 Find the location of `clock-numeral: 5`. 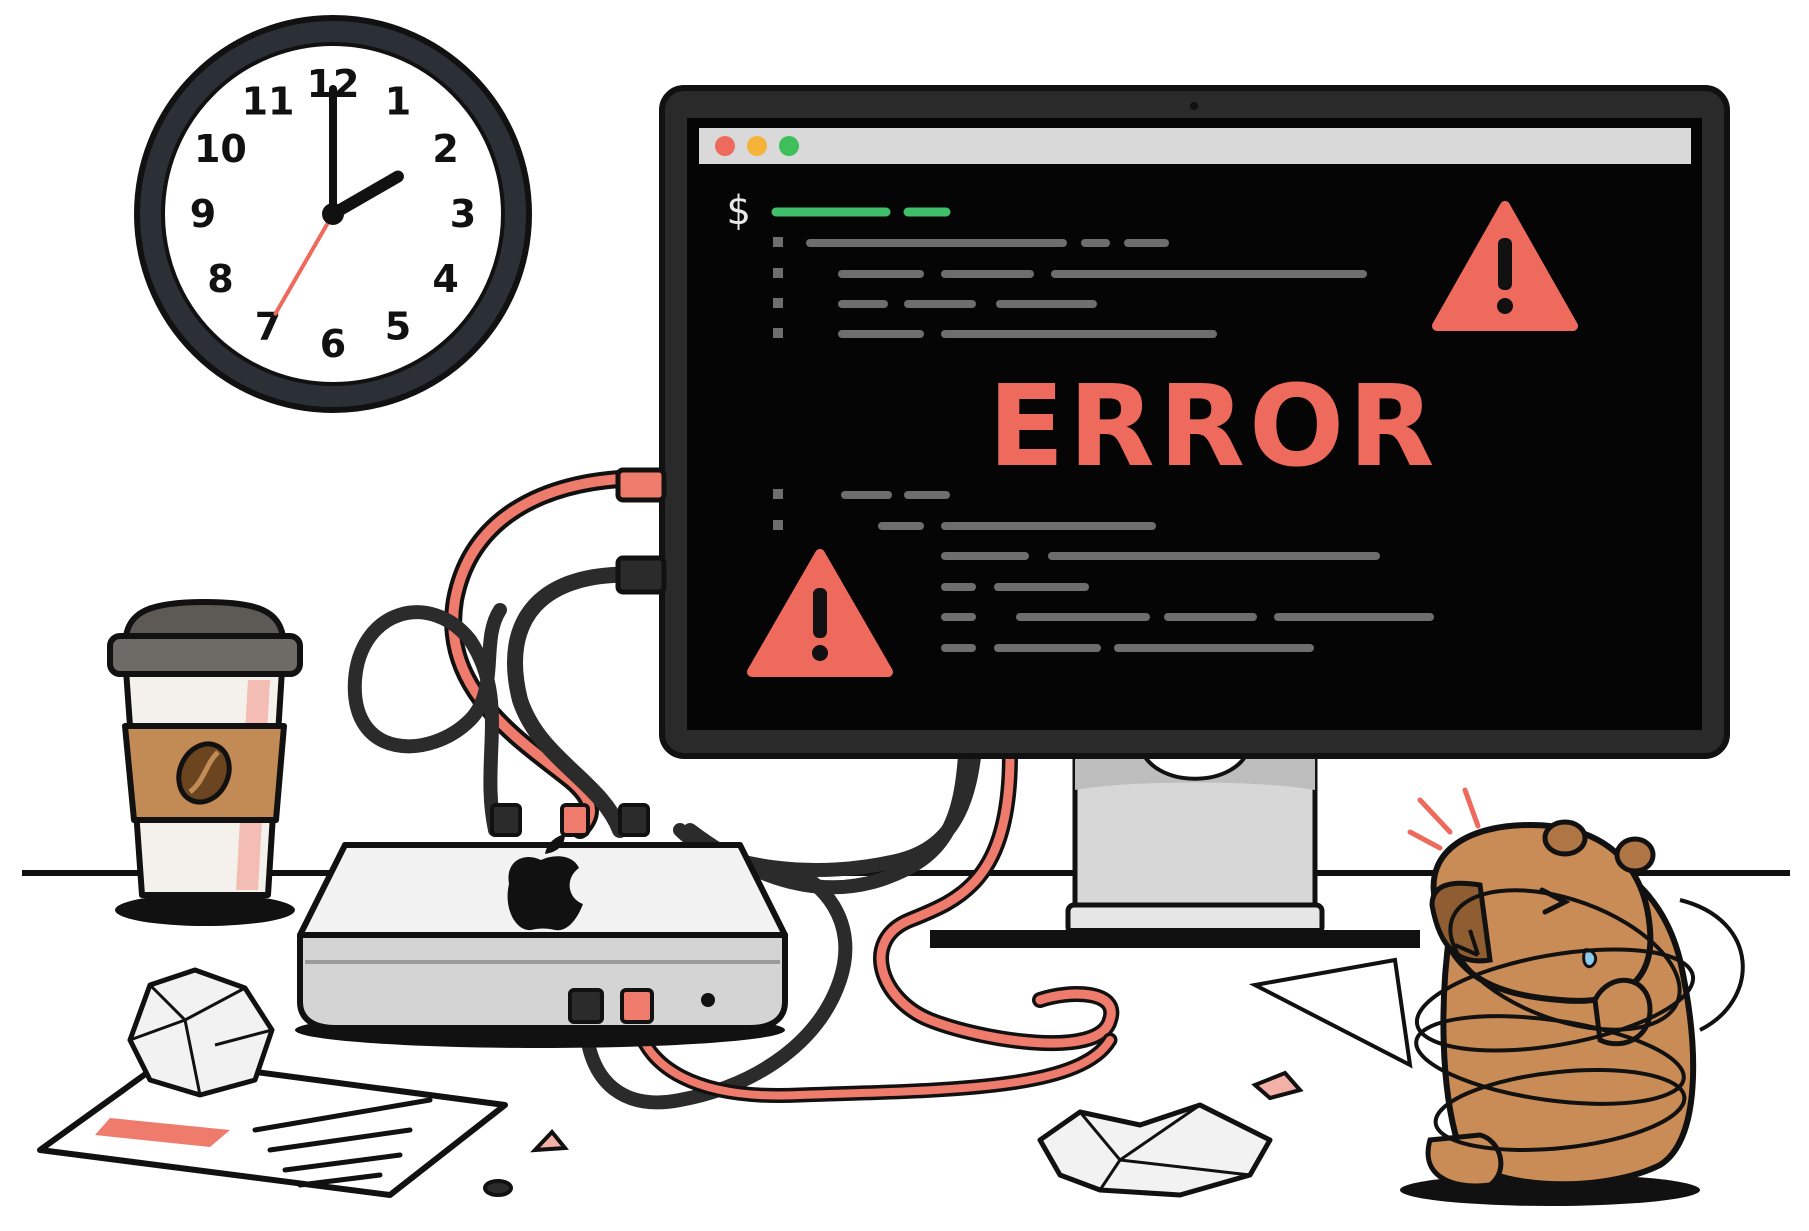

clock-numeral: 5 is located at coordinates (398, 327).